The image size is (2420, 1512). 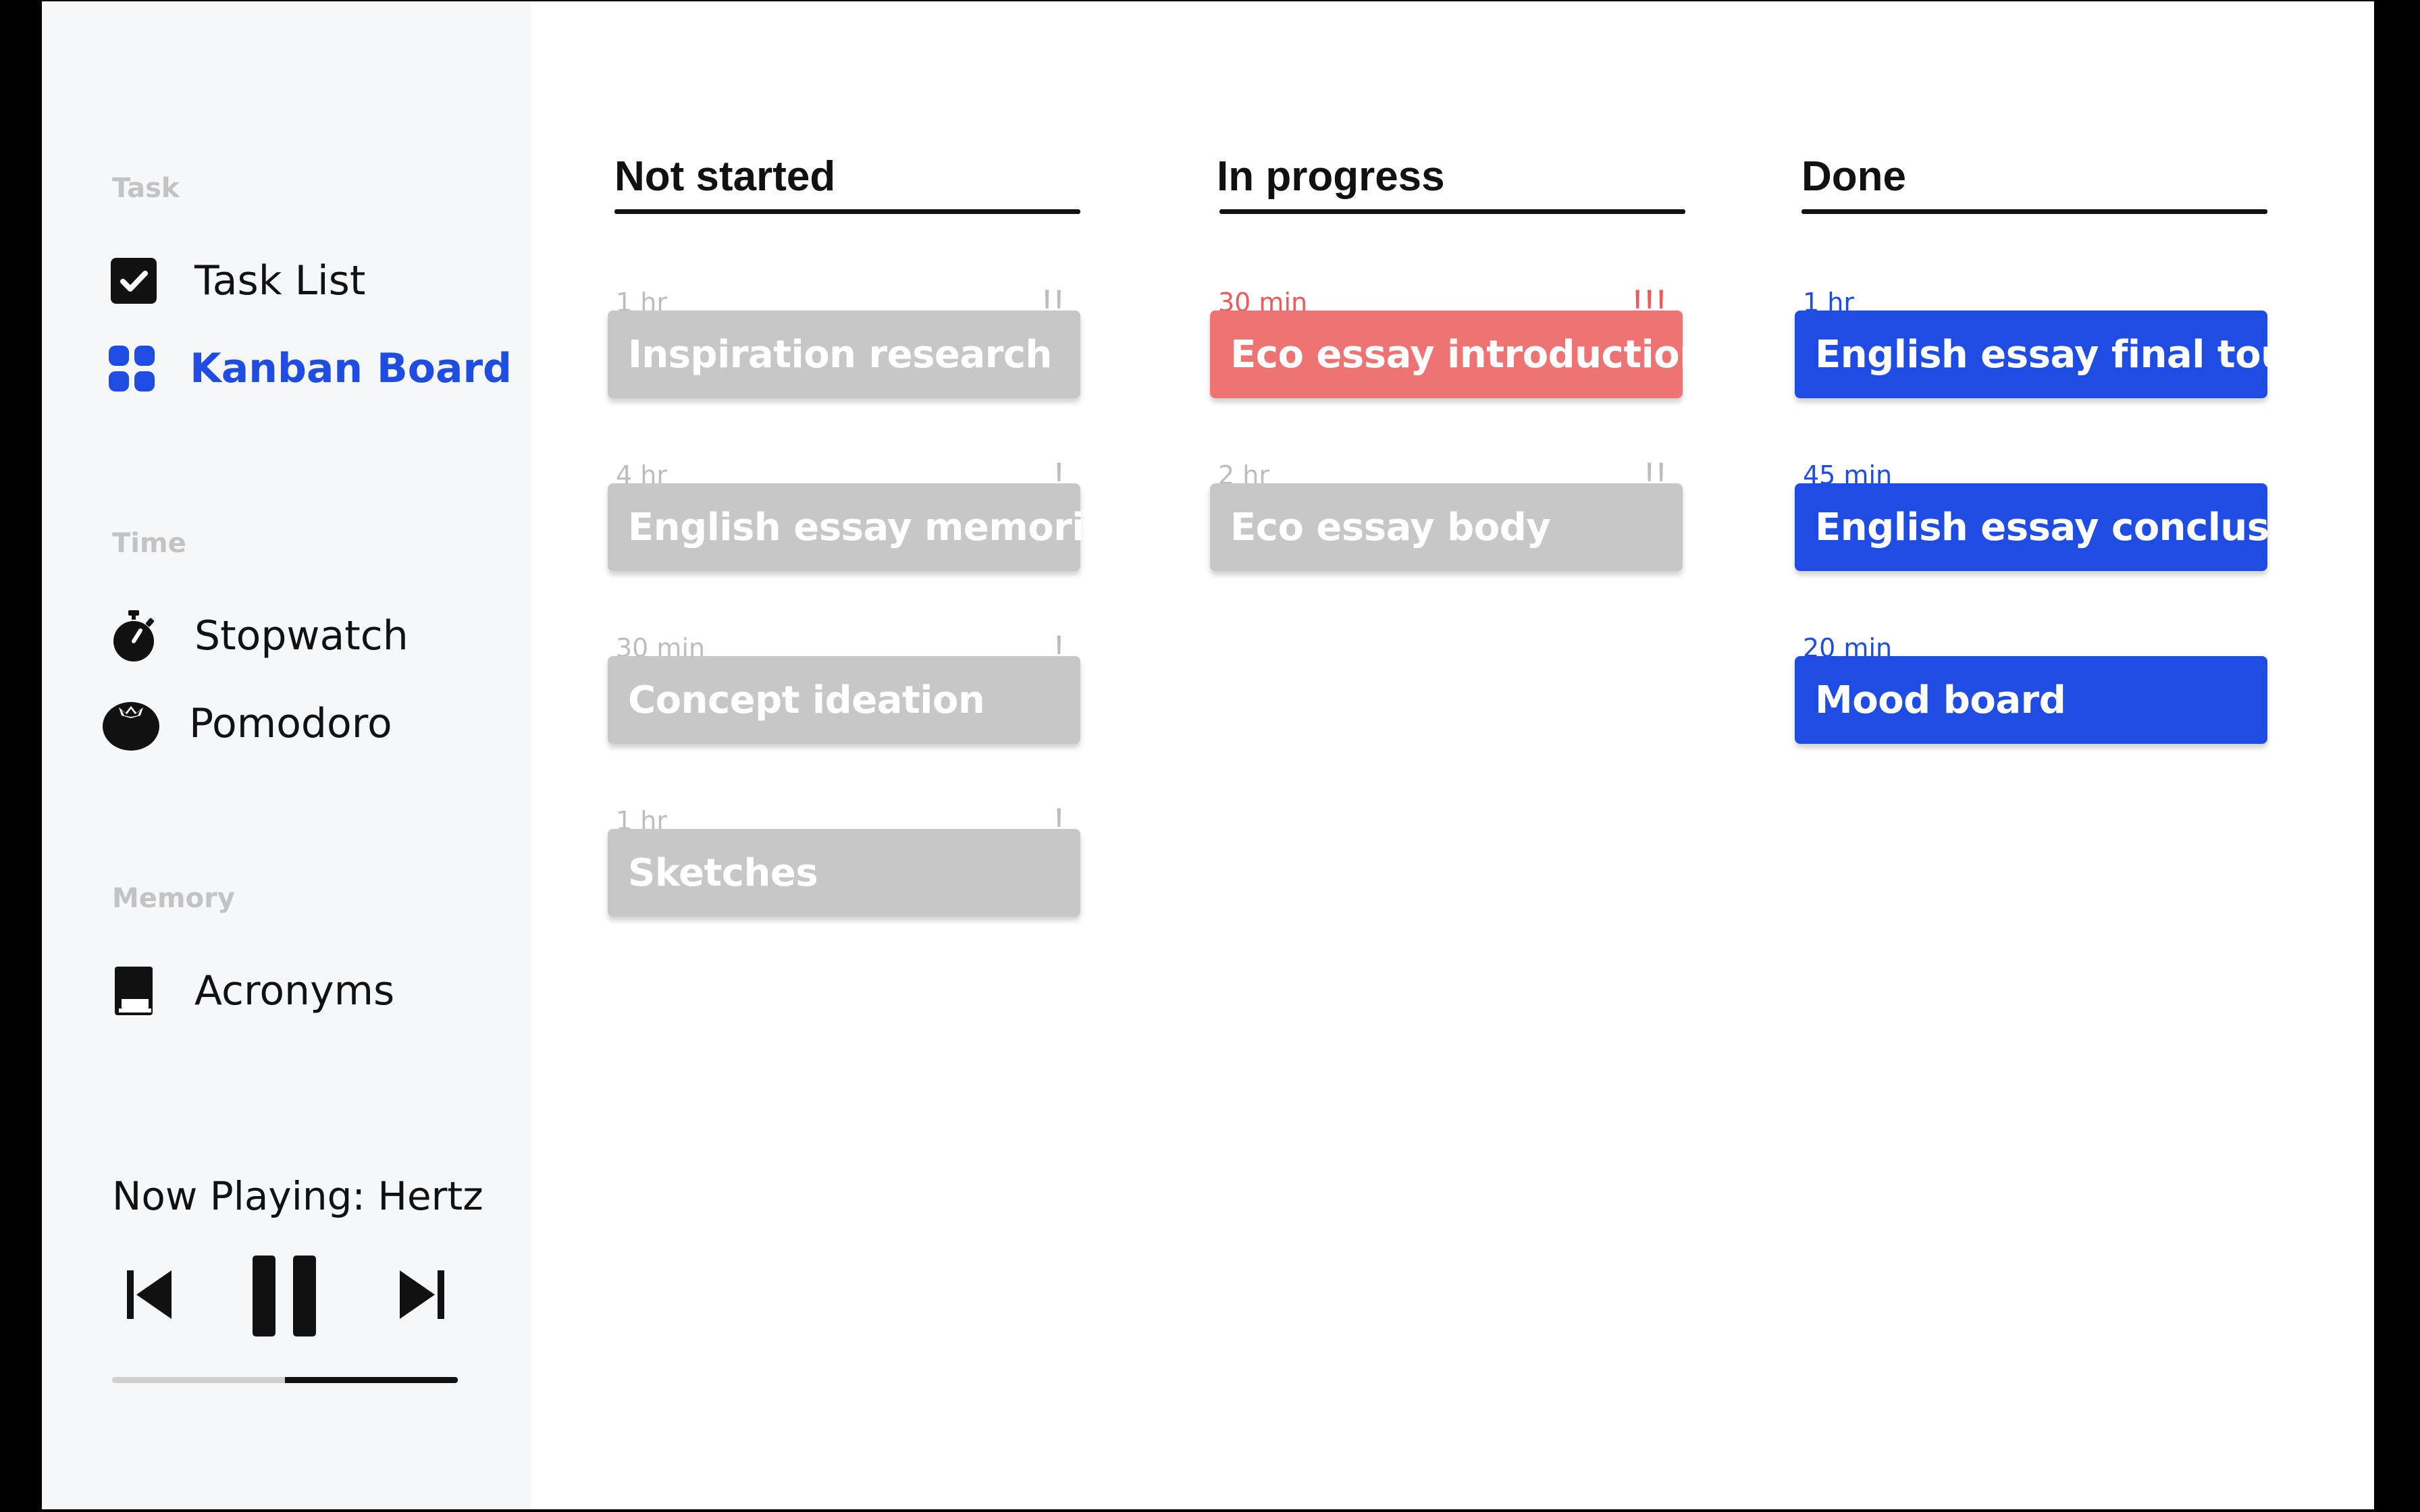 What do you see at coordinates (1468, 354) in the screenshot?
I see `card-title: Eco essay introduction` at bounding box center [1468, 354].